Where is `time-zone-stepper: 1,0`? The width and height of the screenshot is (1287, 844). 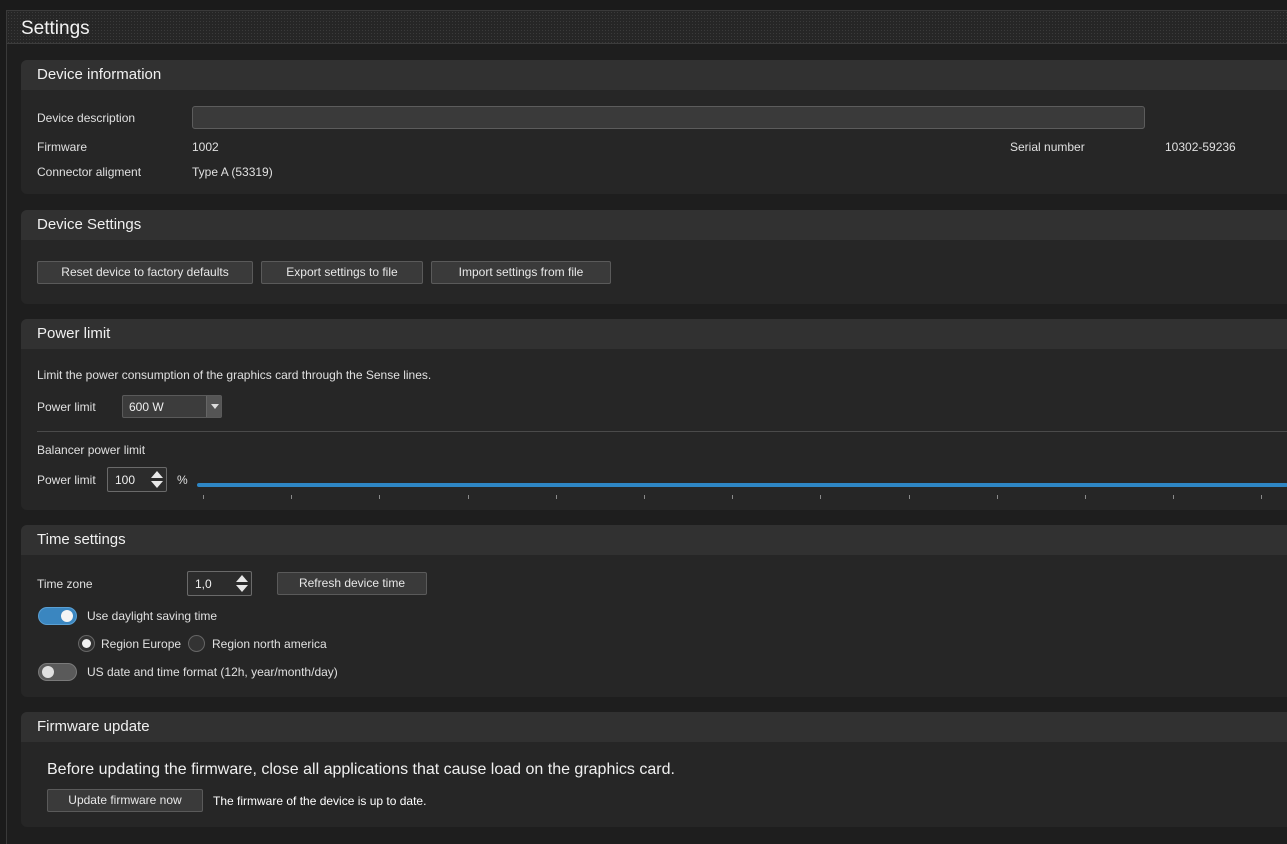 time-zone-stepper: 1,0 is located at coordinates (219, 583).